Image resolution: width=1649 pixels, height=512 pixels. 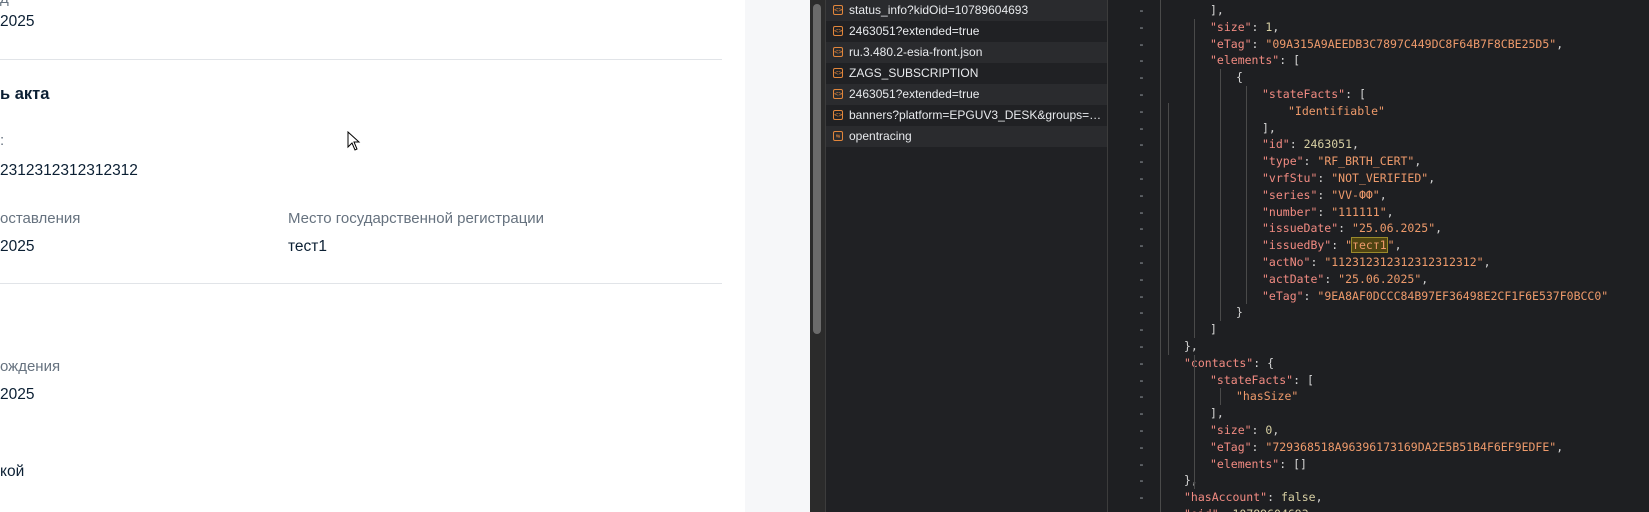 I want to click on page-background, so click(x=777, y=256).